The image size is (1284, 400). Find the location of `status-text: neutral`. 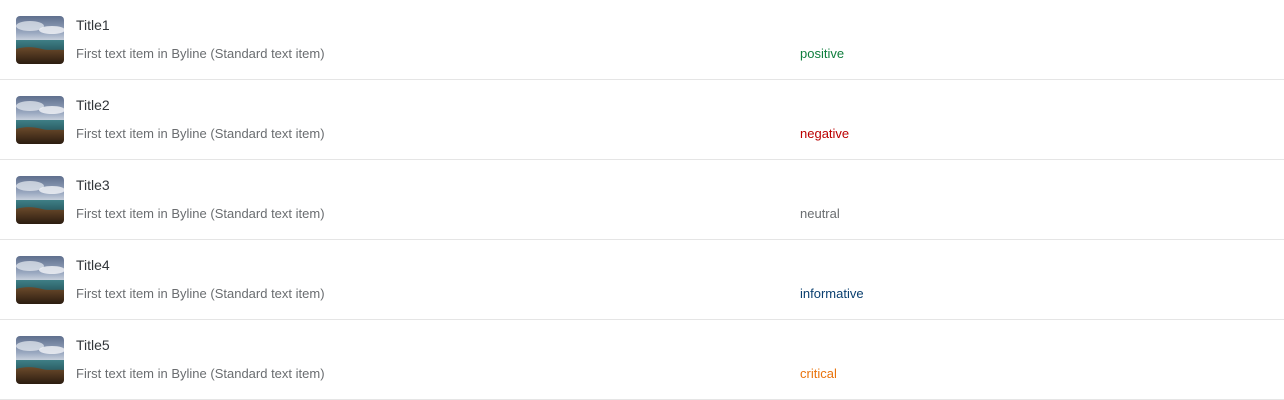

status-text: neutral is located at coordinates (820, 213).